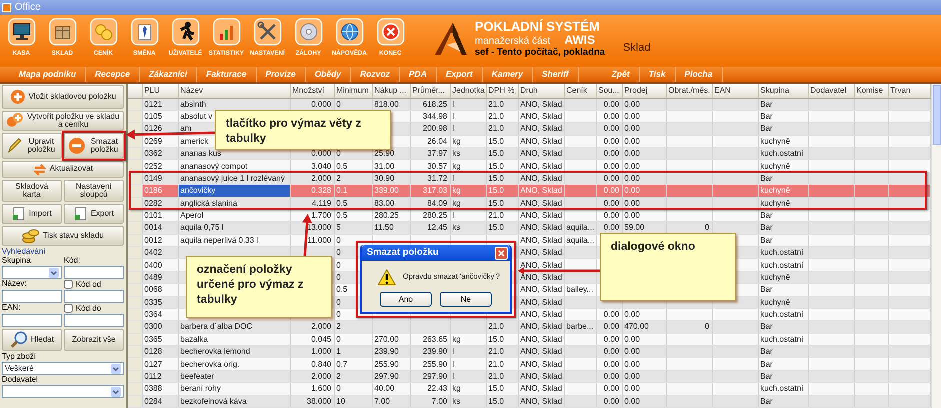 Image resolution: width=941 pixels, height=408 pixels. I want to click on table-row: 0388 beraní rohy 1.600 0 40.00 22.43 kg 15.0 ANO, Sklad 0.00 0.00 kuch.ostatní, so click(529, 388).